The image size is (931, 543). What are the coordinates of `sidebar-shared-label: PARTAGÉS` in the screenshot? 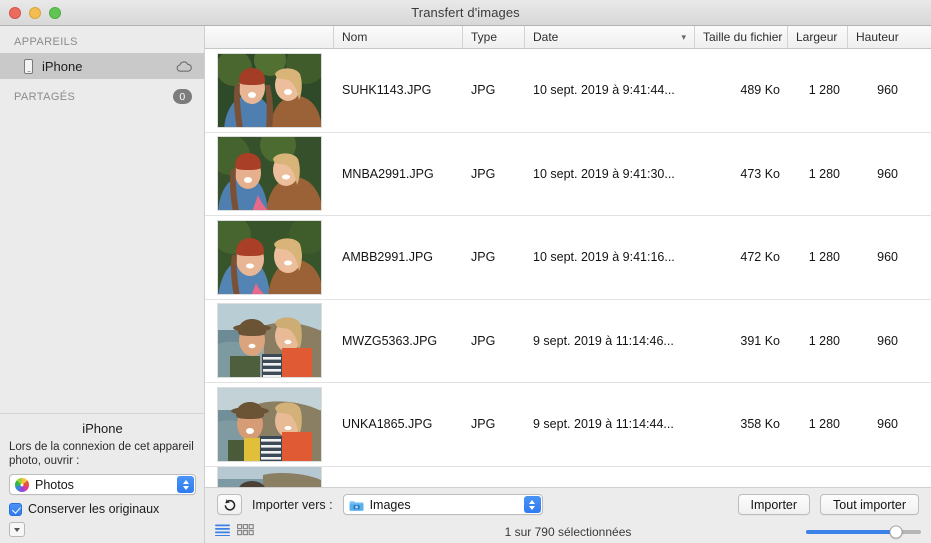 It's located at (45, 96).